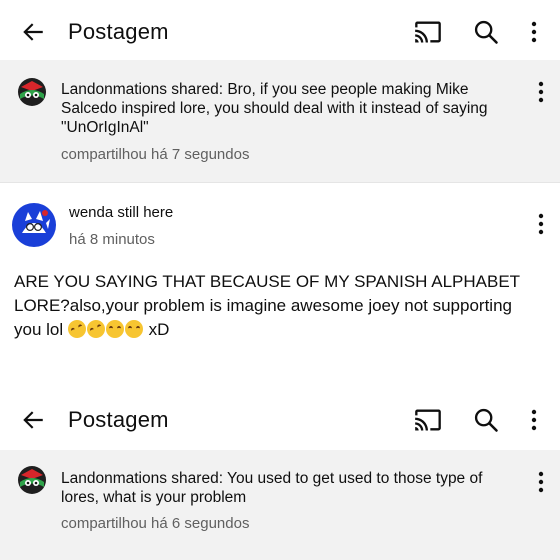 This screenshot has width=560, height=560. Describe the element at coordinates (156, 329) in the screenshot. I see `comment-suffix: xD` at that location.